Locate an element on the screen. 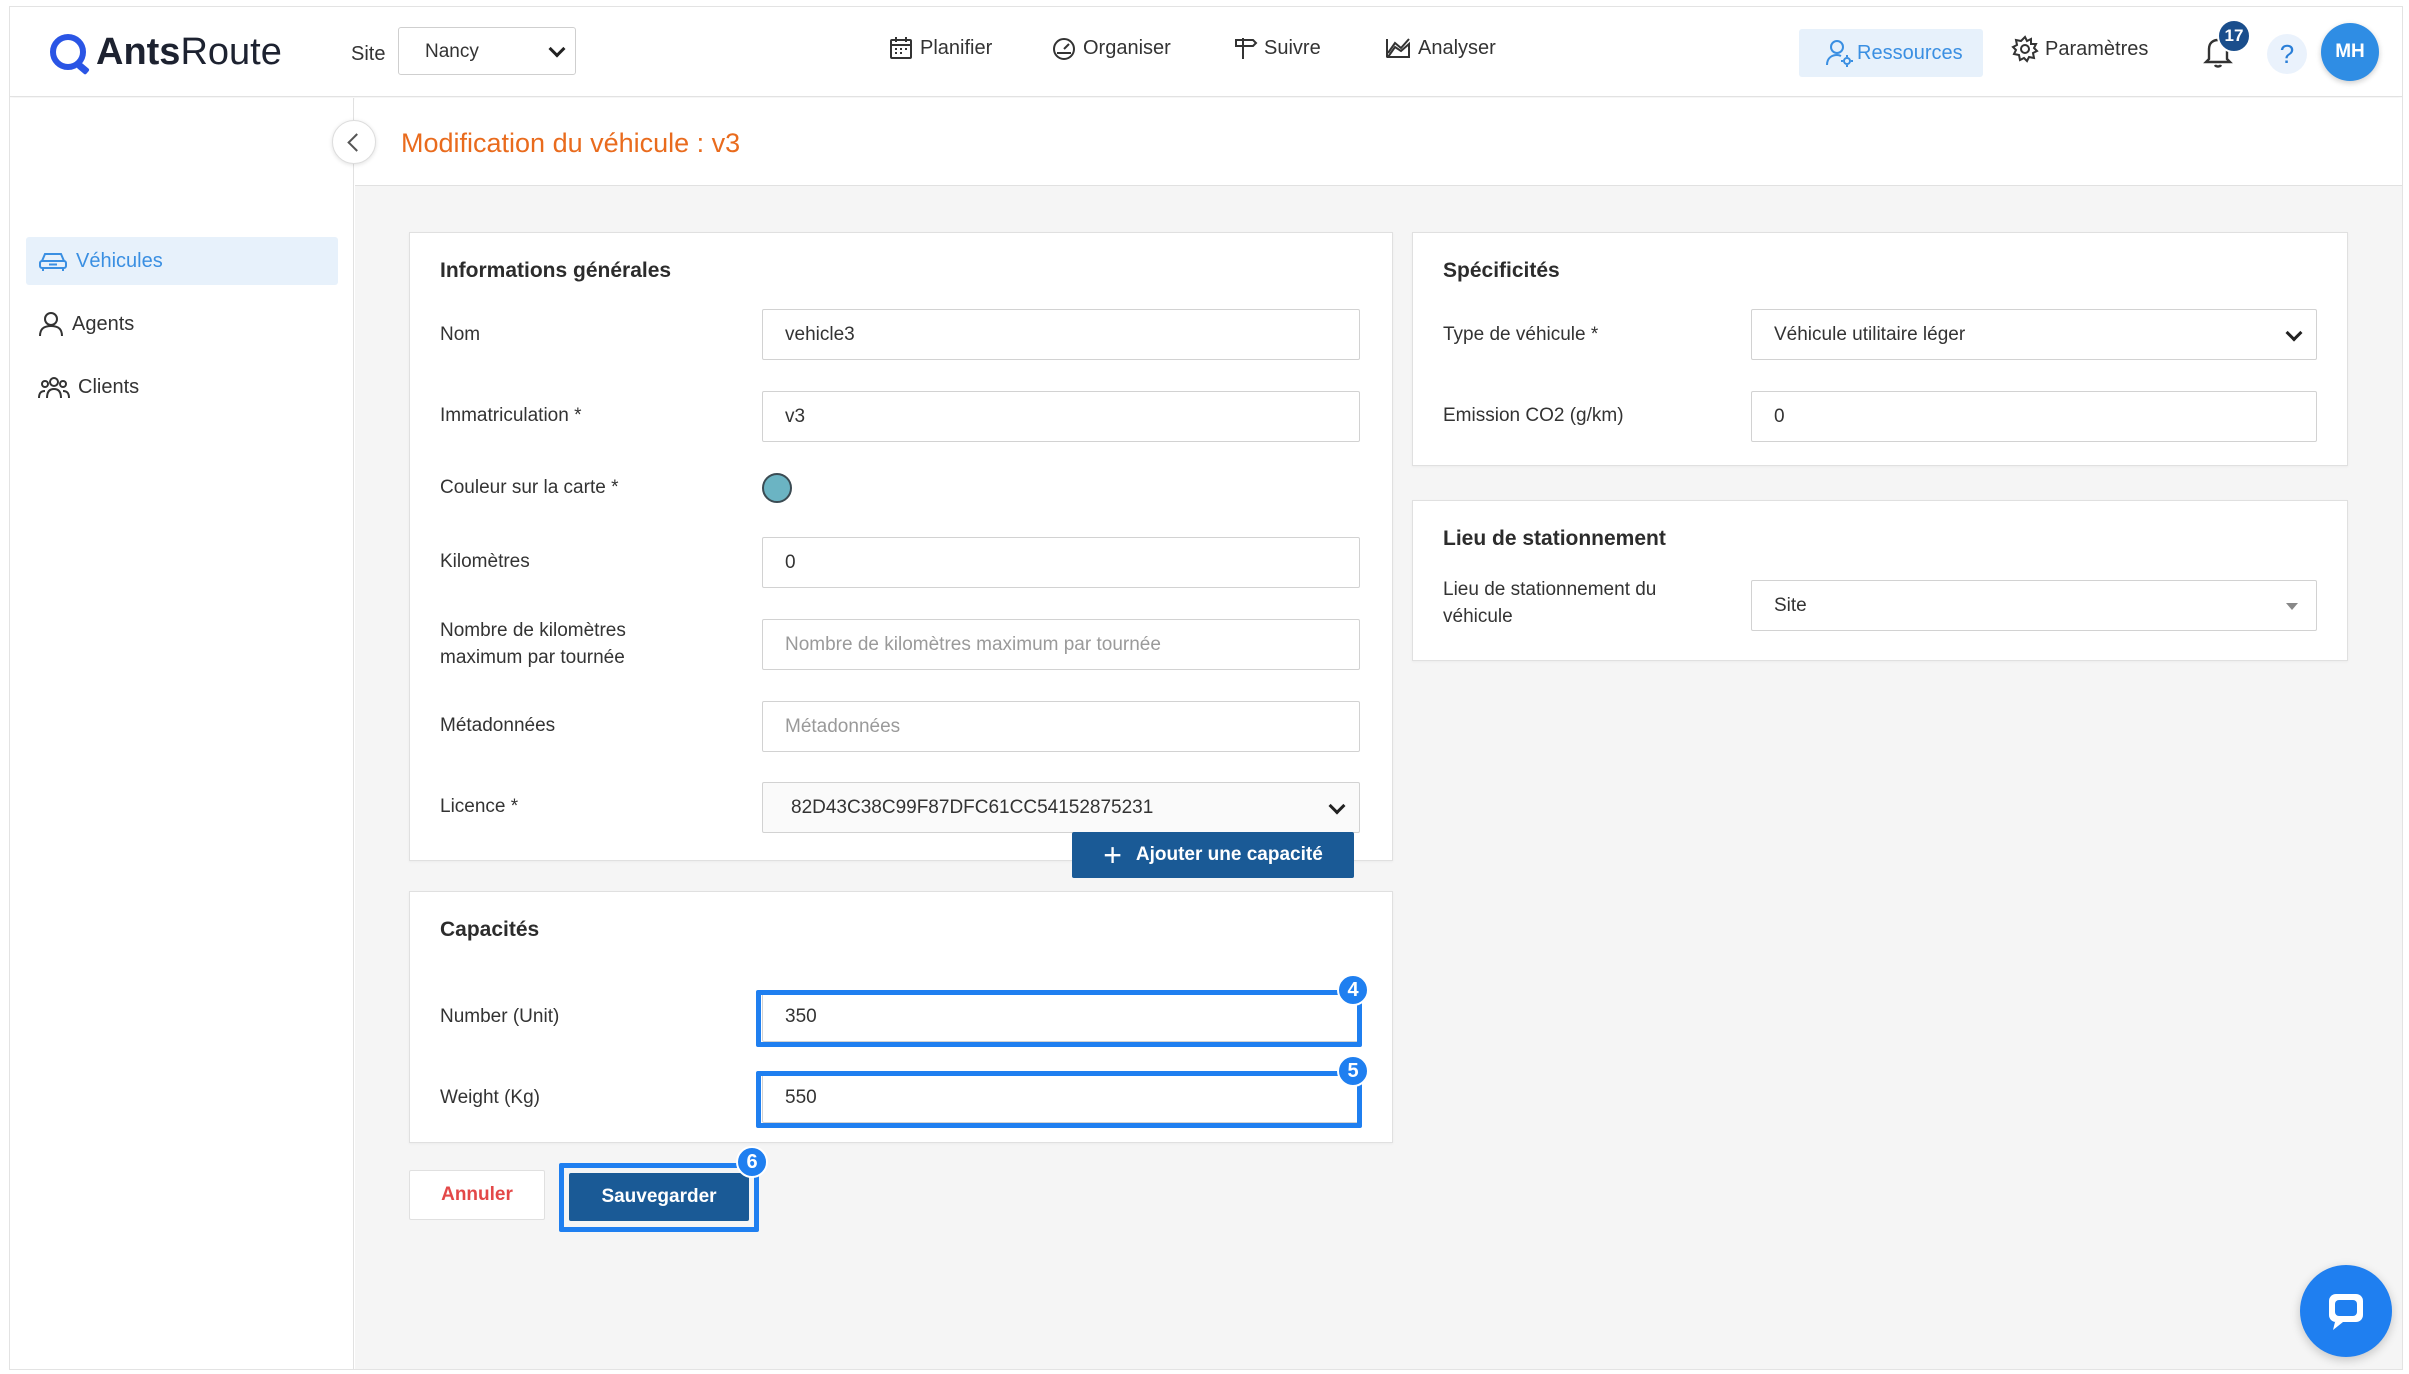 The width and height of the screenshot is (2409, 1374). emission-co2-input: 0 is located at coordinates (2034, 416).